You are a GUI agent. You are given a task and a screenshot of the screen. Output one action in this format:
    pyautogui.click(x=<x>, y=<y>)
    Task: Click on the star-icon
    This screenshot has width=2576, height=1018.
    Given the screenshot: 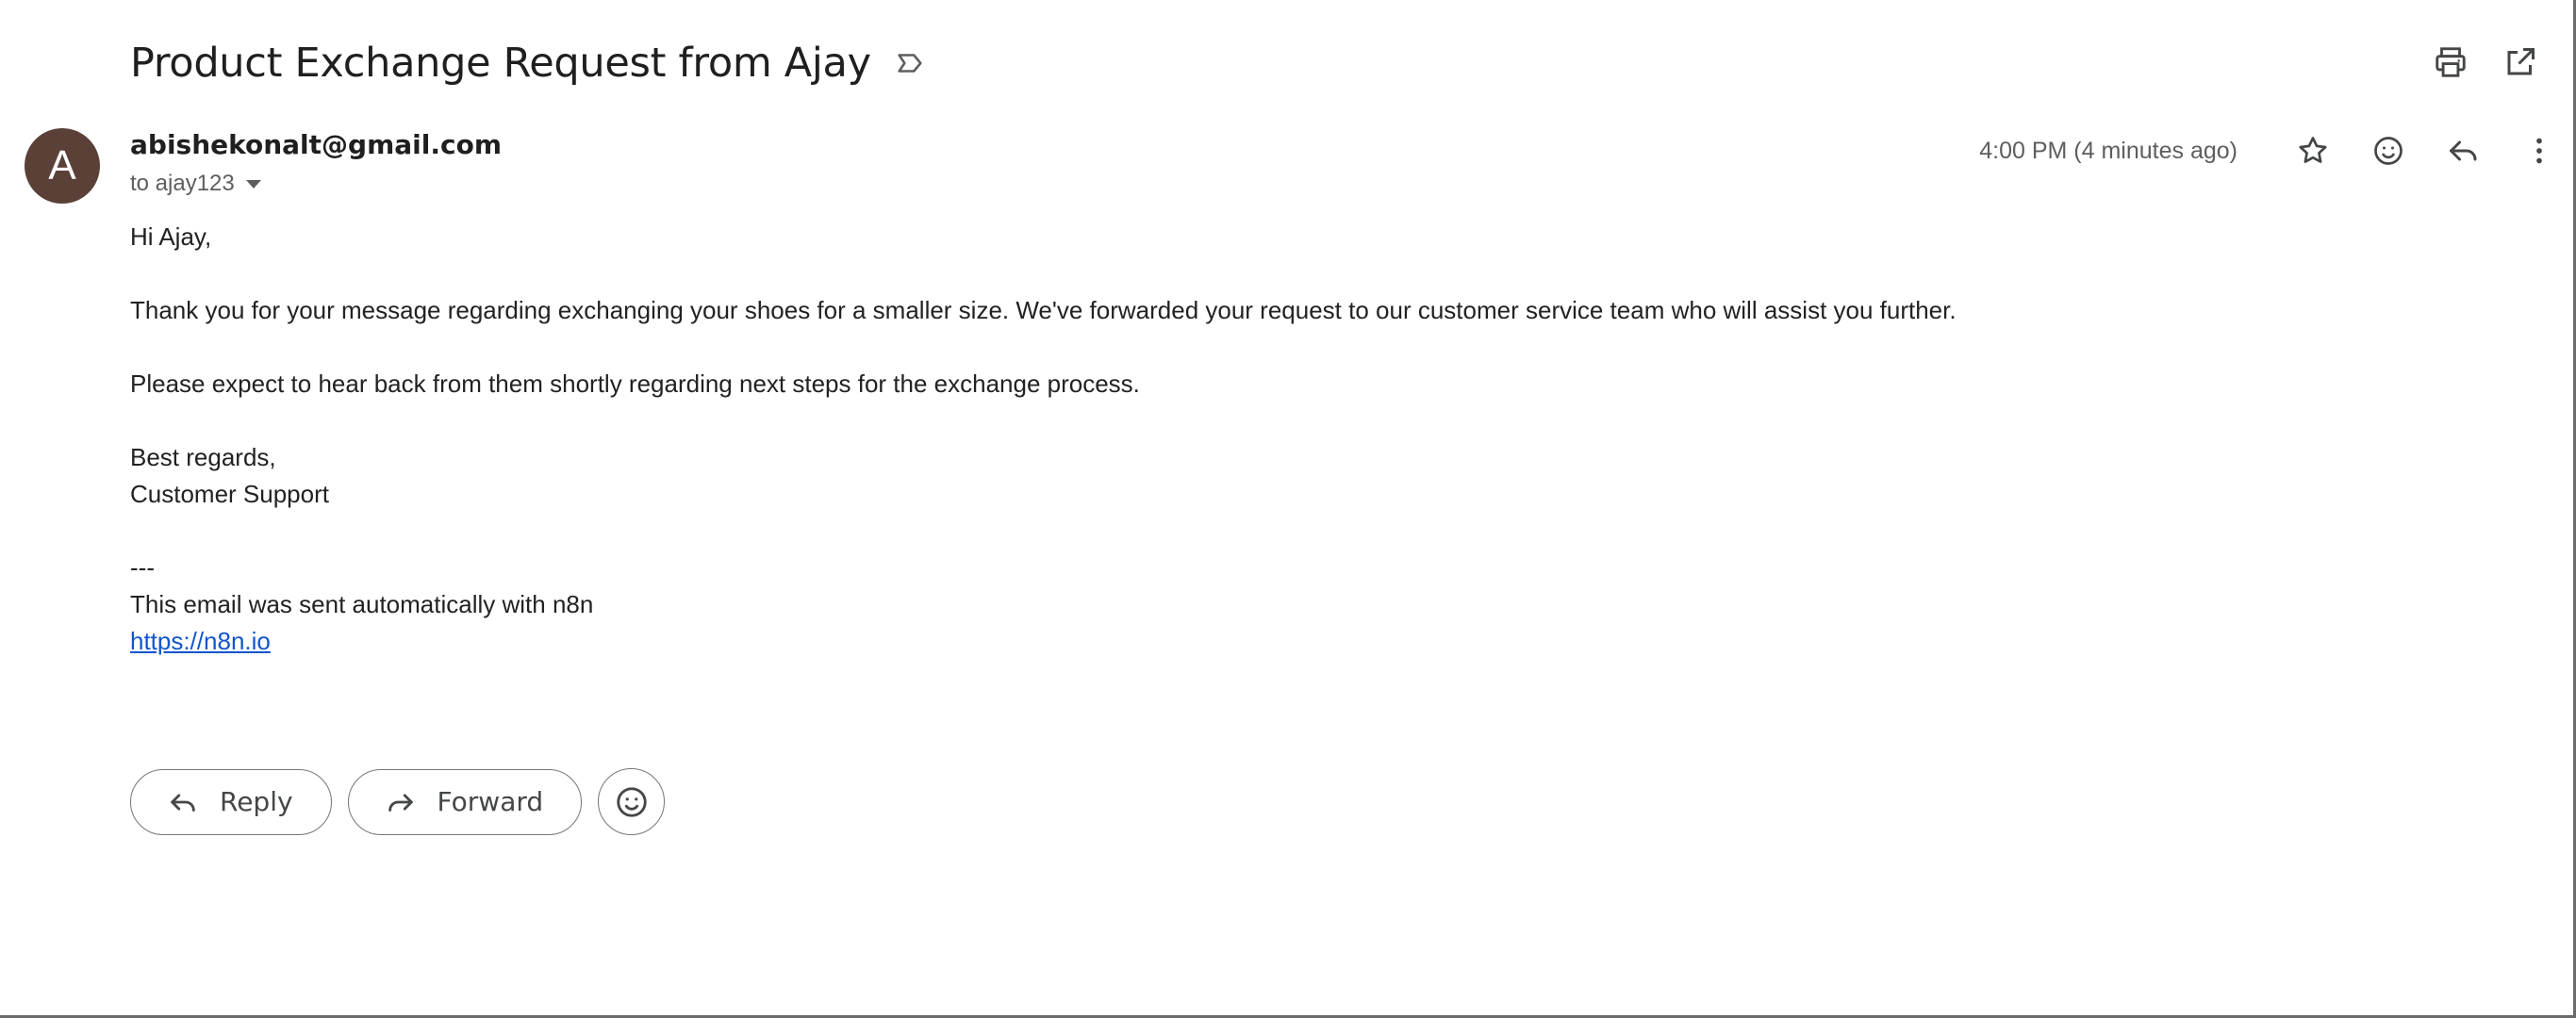 What is the action you would take?
    pyautogui.click(x=2313, y=150)
    